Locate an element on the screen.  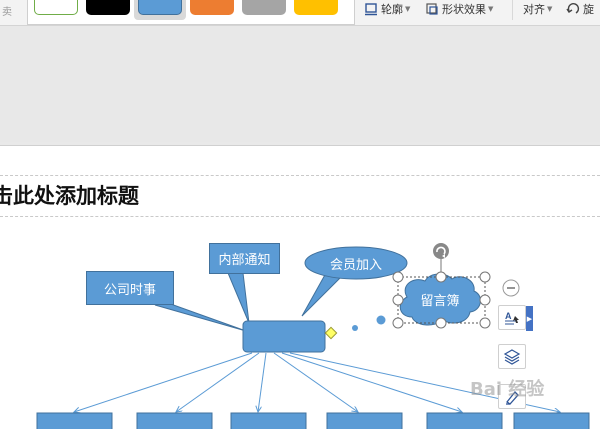
callout-tail-notice is located at coordinates (238, 298).